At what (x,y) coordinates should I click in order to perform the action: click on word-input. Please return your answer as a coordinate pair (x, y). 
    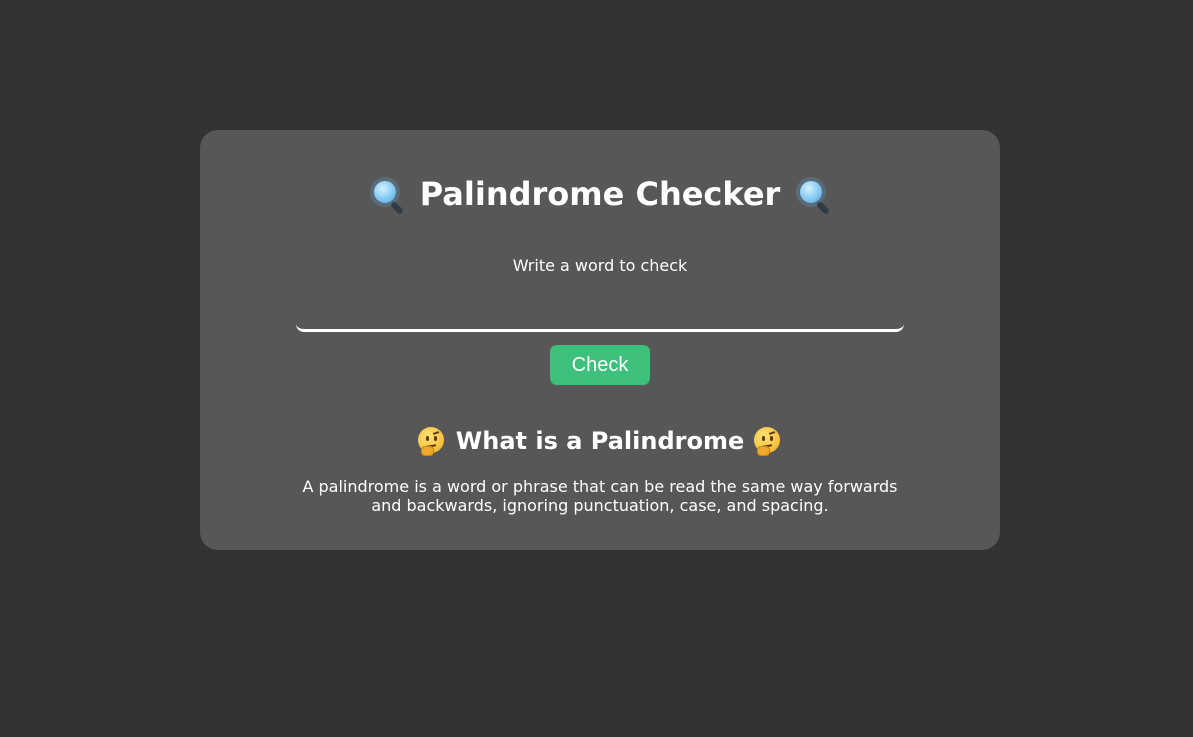
    Looking at the image, I should click on (600, 312).